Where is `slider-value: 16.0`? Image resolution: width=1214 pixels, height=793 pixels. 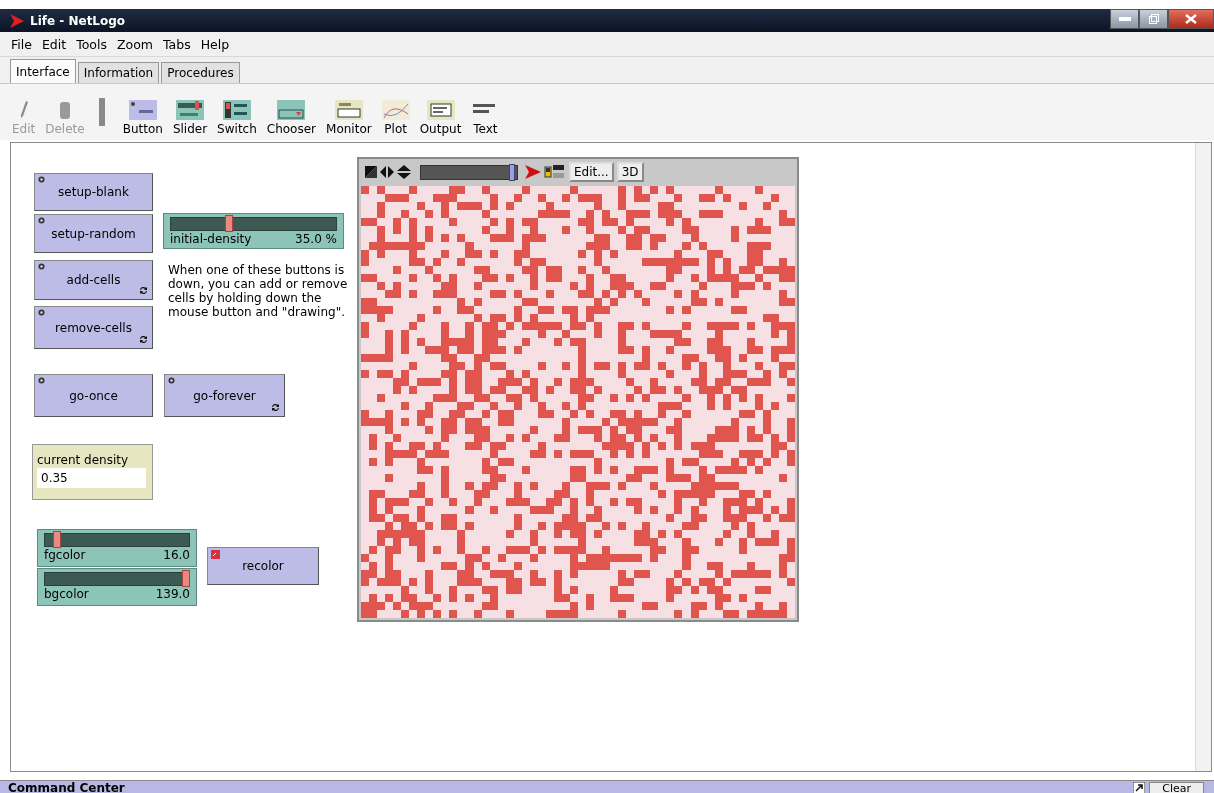 slider-value: 16.0 is located at coordinates (176, 555).